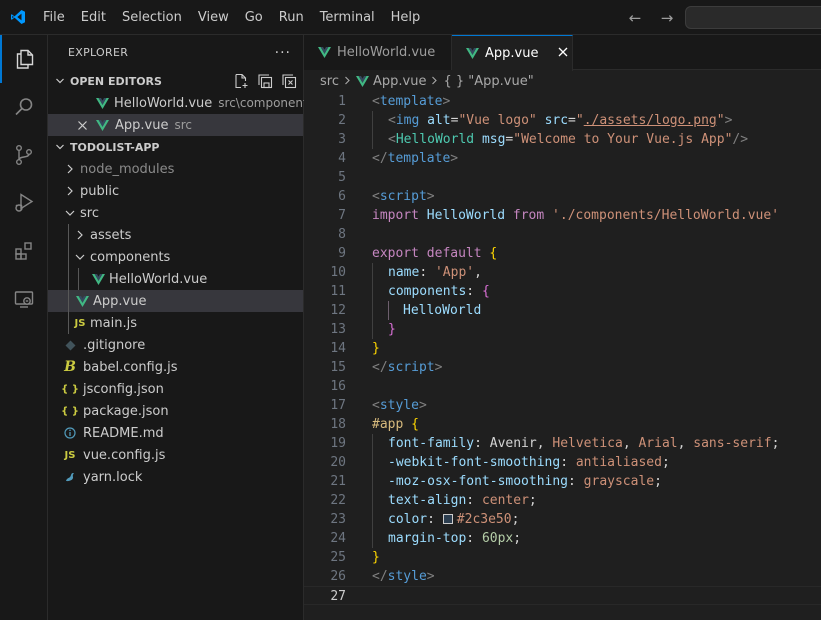 The width and height of the screenshot is (821, 620). I want to click on menu-terminal: Terminal, so click(347, 17).